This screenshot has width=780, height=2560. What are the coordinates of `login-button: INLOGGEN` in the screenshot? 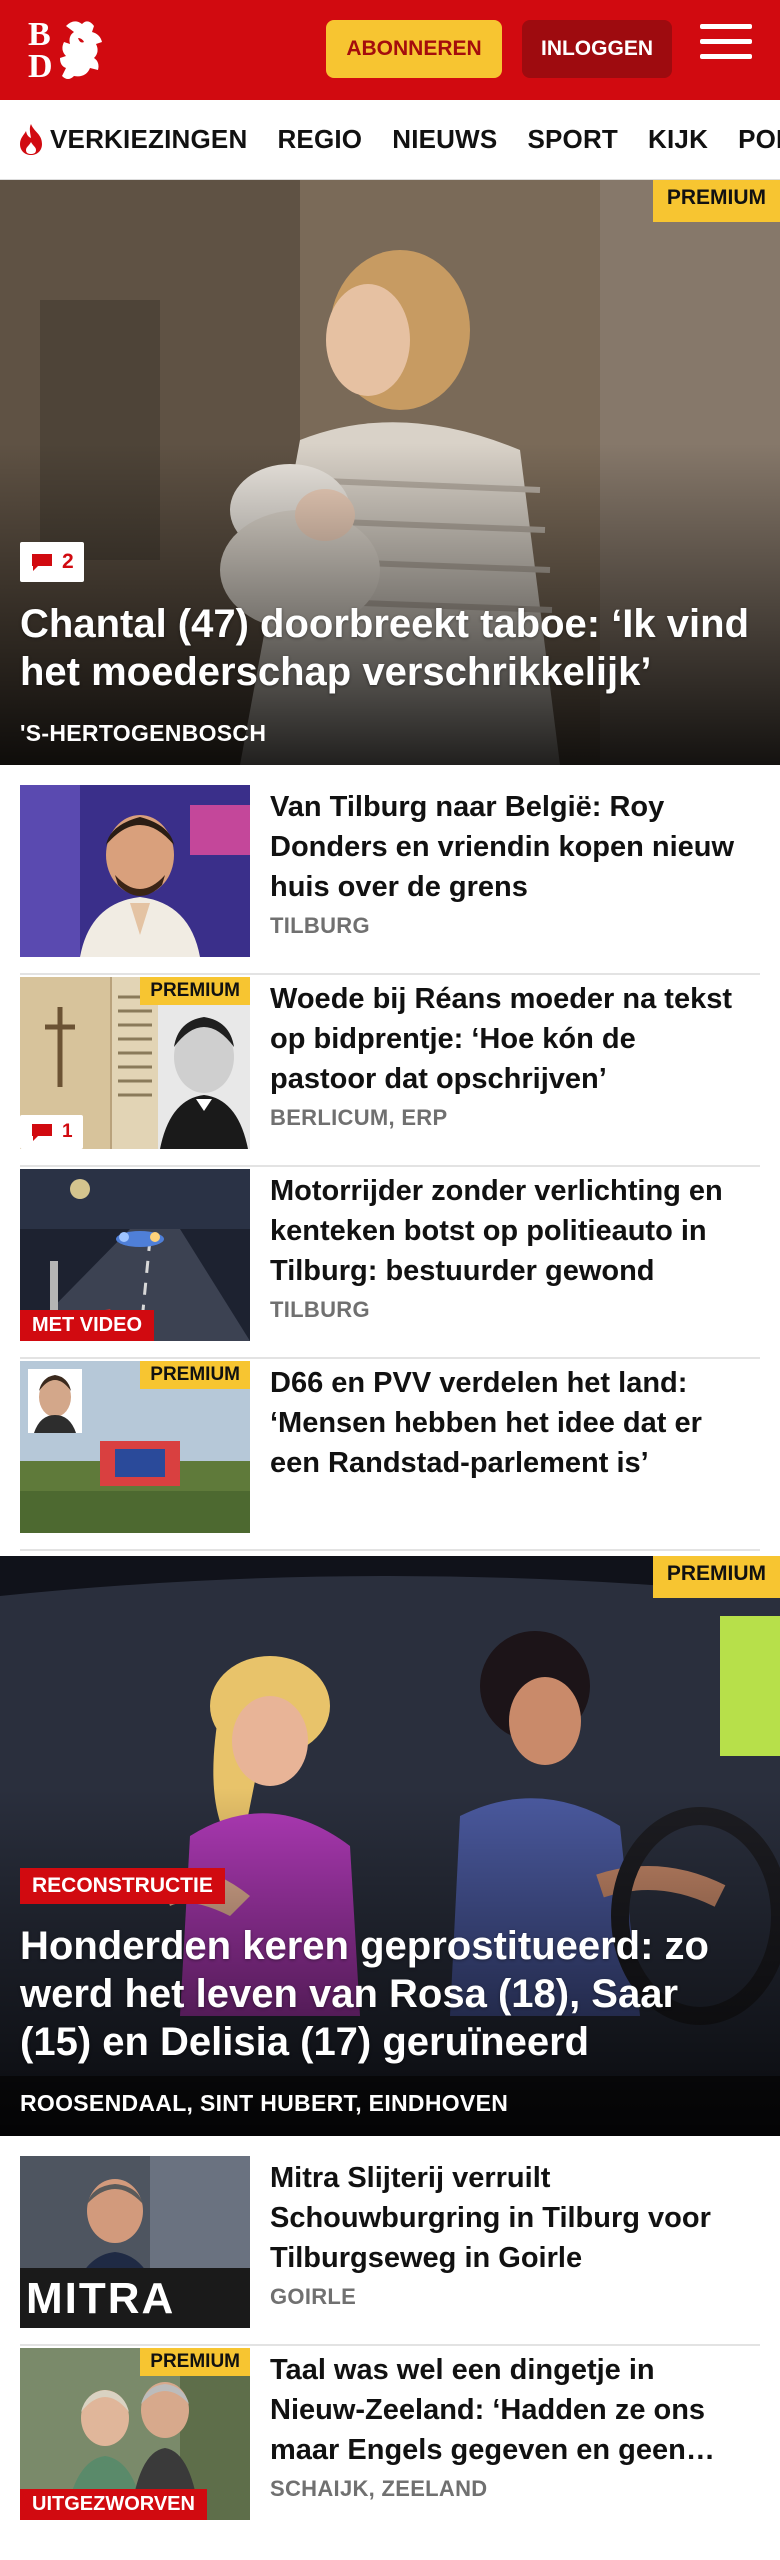 It's located at (597, 49).